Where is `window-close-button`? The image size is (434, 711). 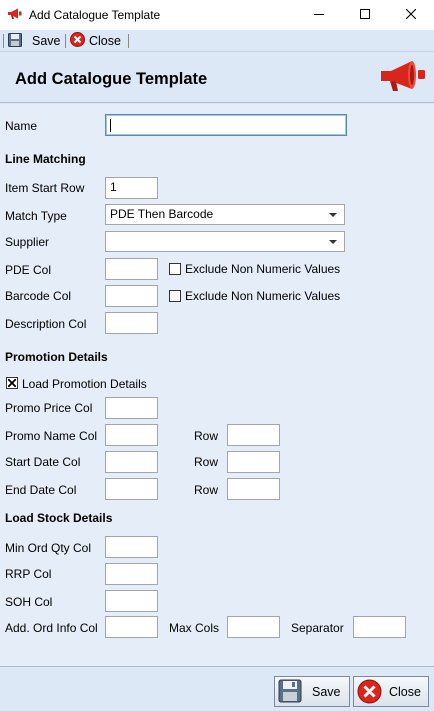
window-close-button is located at coordinates (411, 15).